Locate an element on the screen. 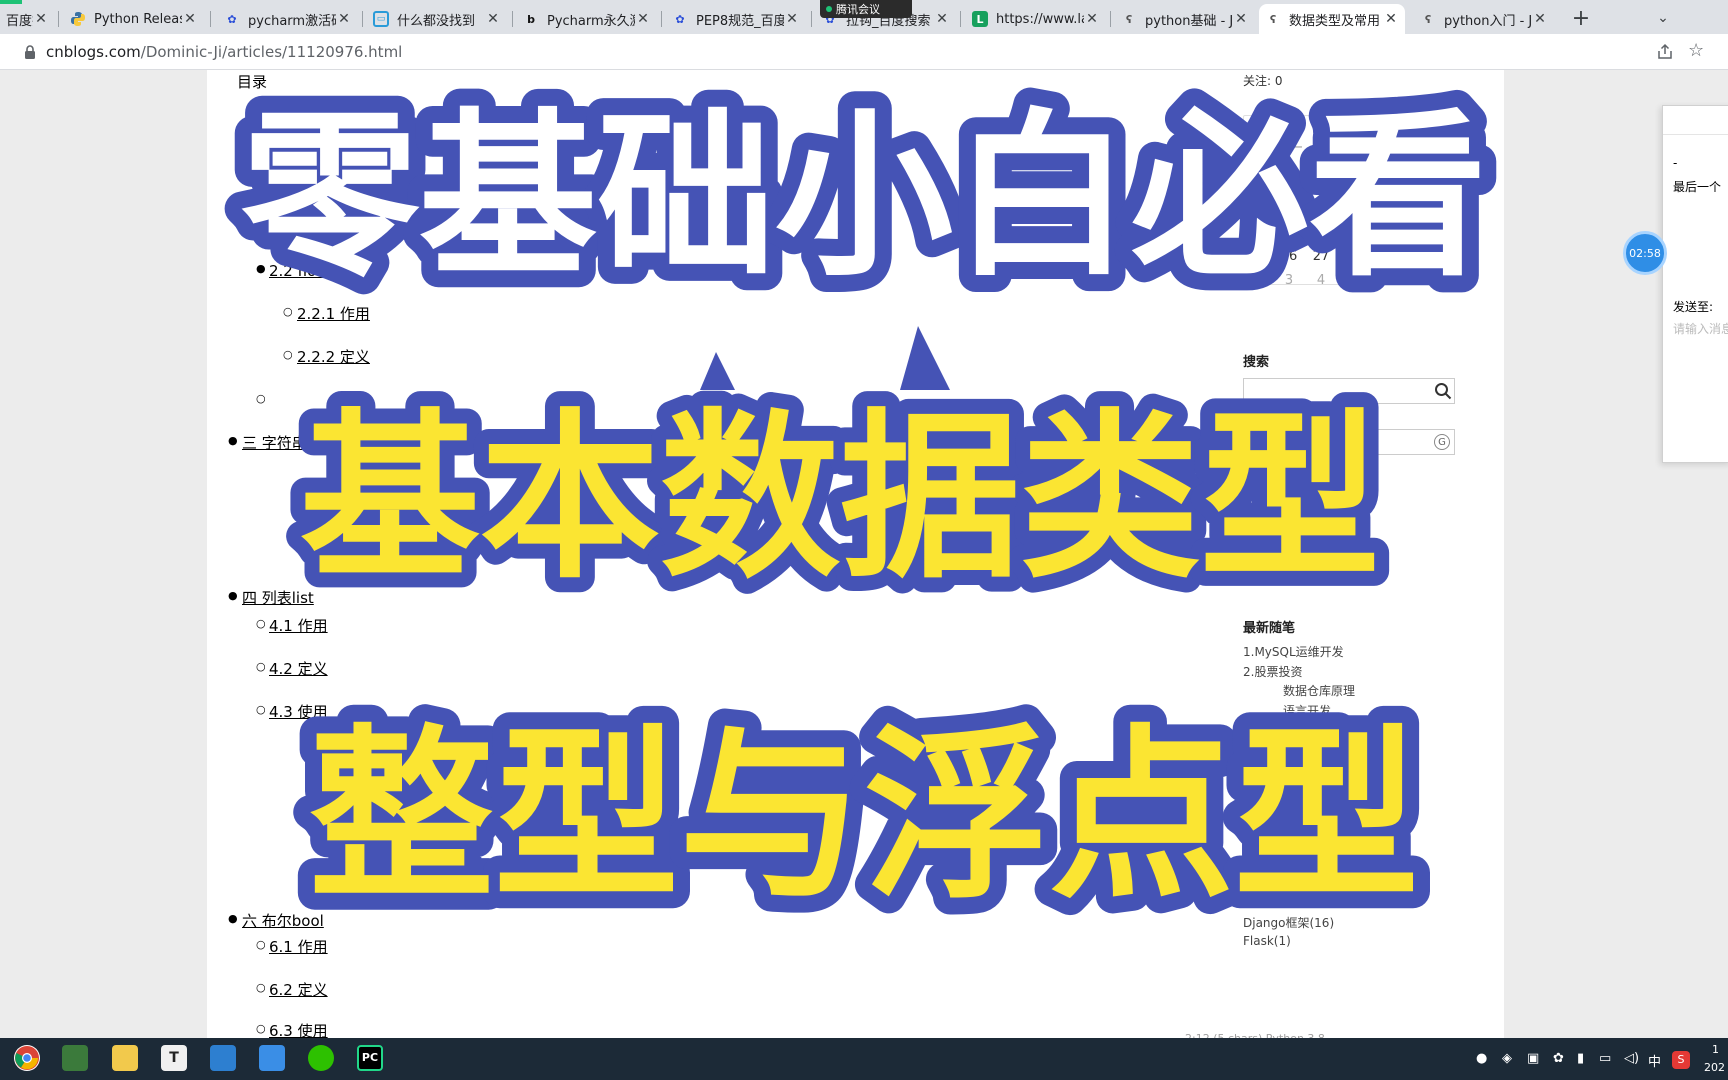 Image resolution: width=1728 pixels, height=1080 pixels. overlay-line-2: 基本数据类型 is located at coordinates (840, 498).